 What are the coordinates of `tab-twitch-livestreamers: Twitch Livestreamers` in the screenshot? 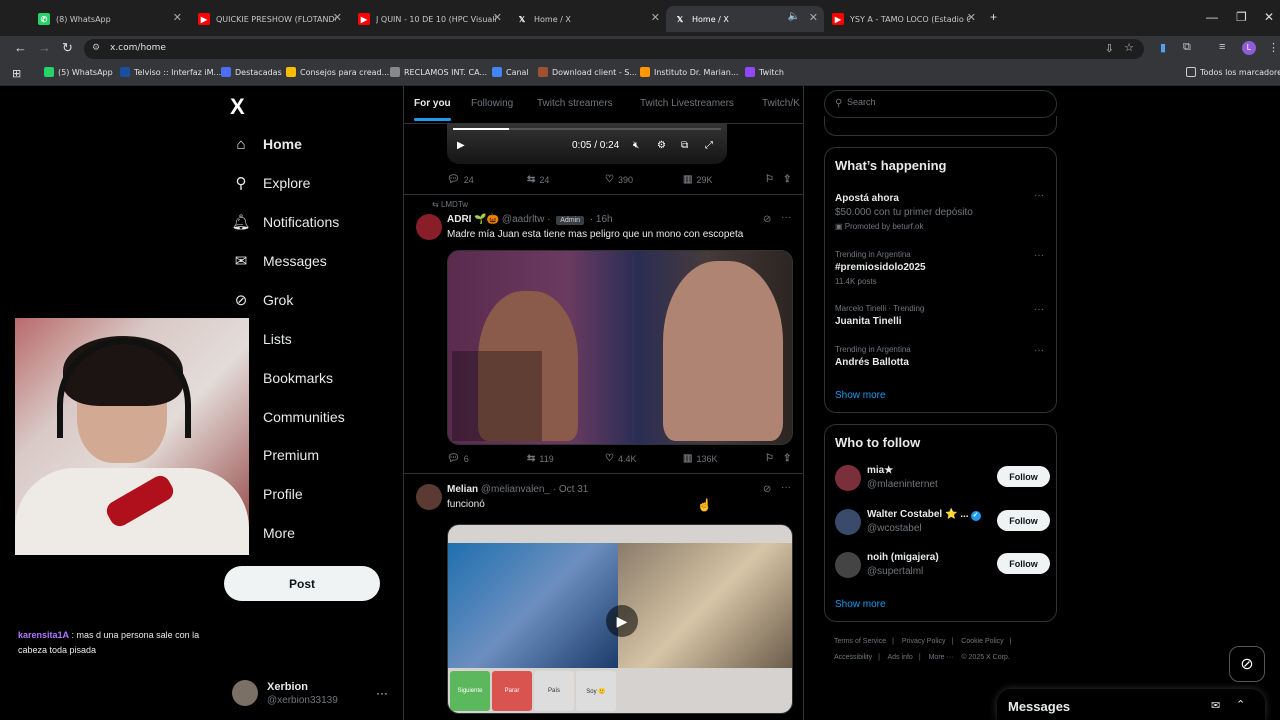 It's located at (687, 103).